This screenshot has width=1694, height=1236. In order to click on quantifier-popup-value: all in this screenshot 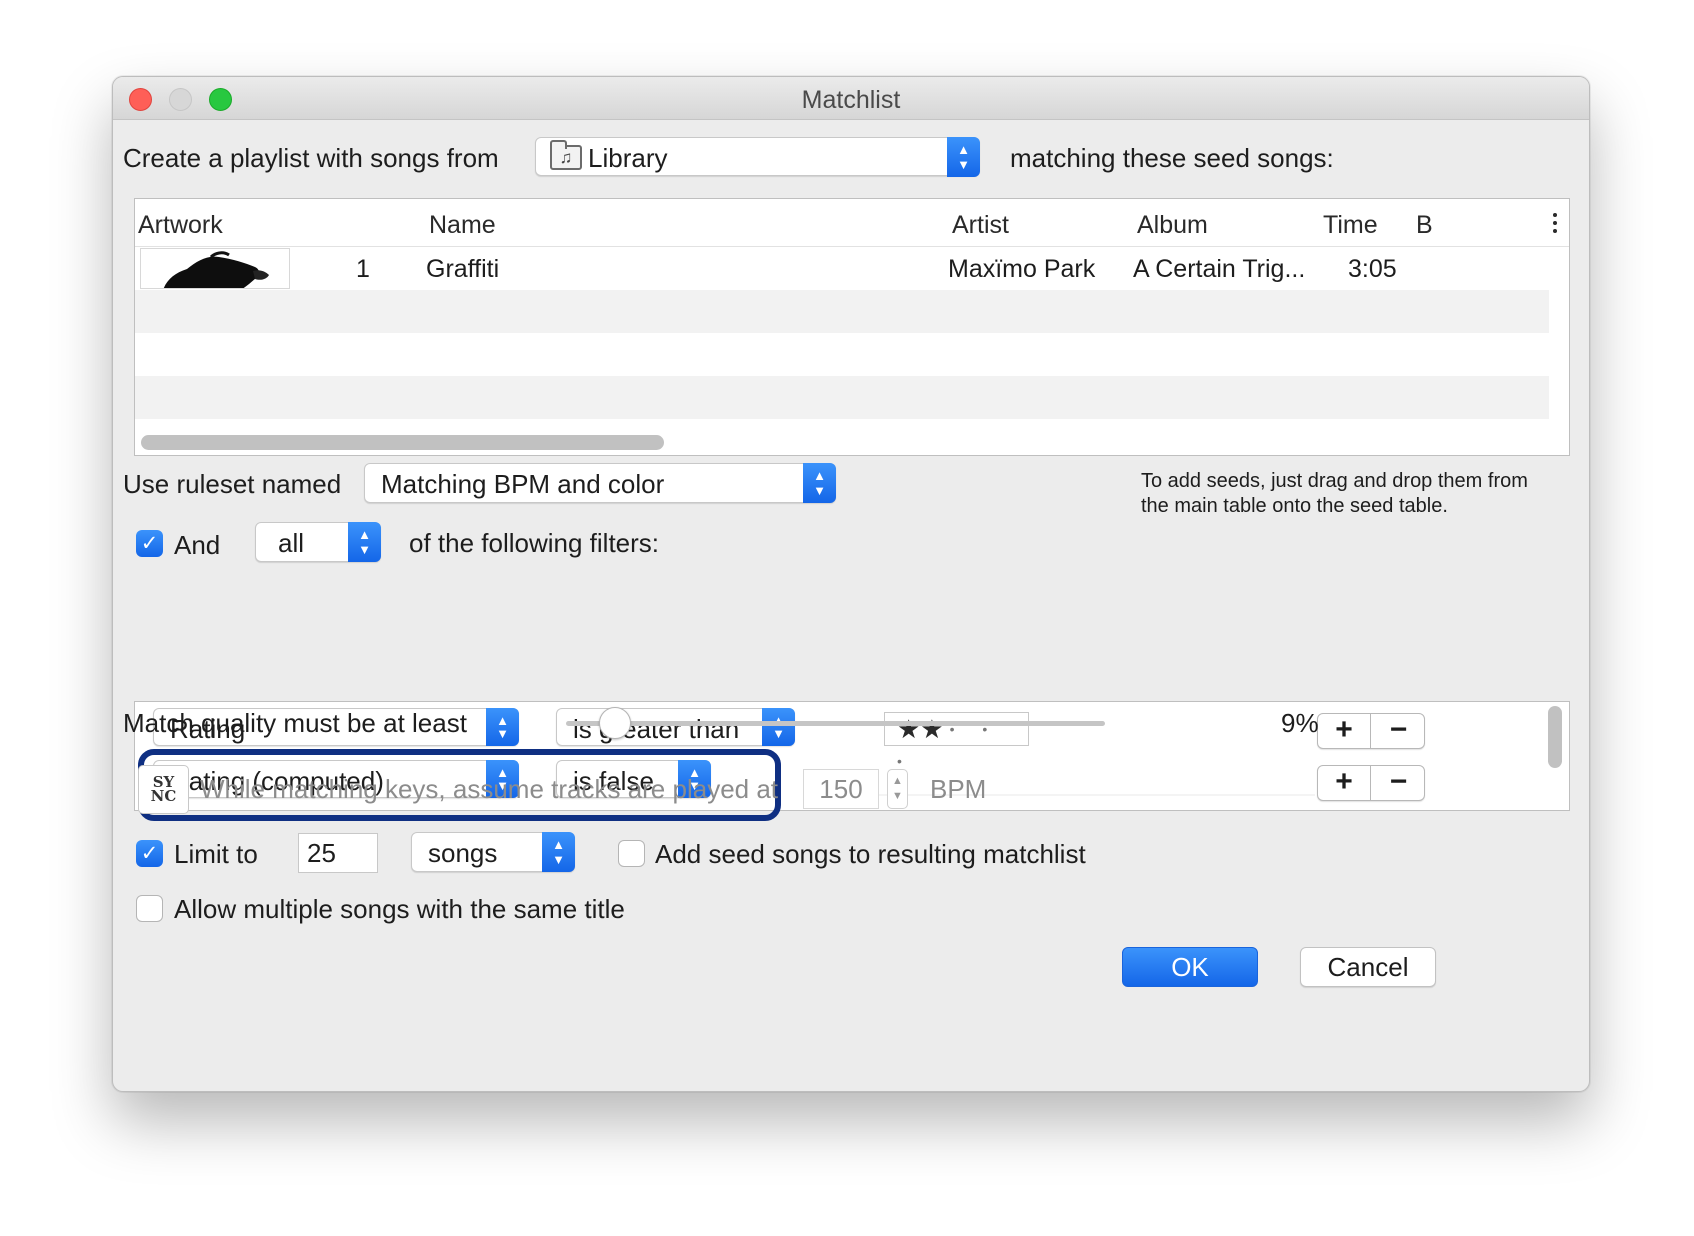, I will do `click(291, 543)`.